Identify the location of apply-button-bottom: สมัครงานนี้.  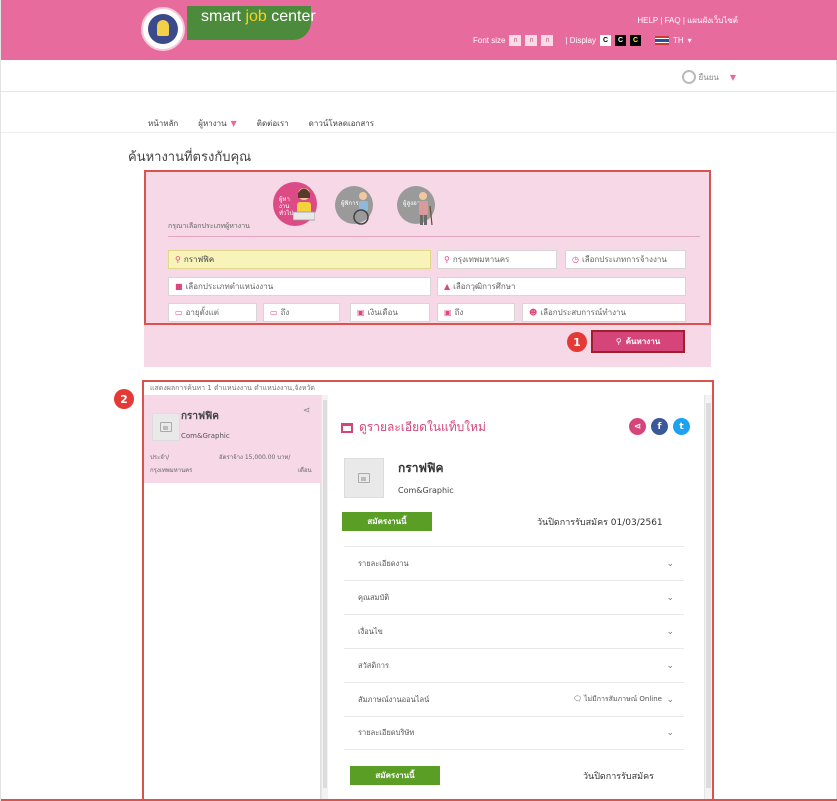
(395, 775).